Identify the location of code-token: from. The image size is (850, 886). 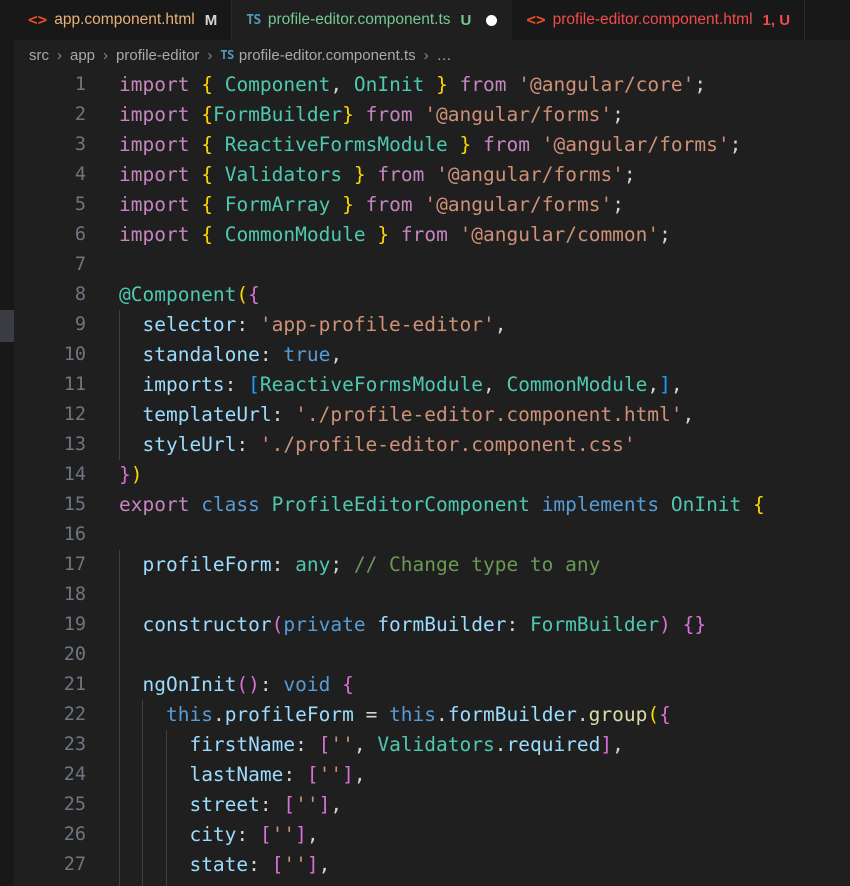
(424, 234).